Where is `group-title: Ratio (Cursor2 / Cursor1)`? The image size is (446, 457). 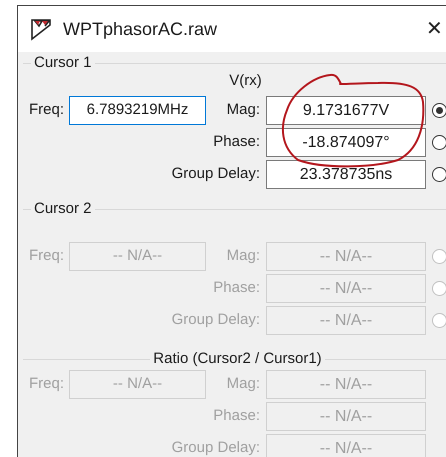 group-title: Ratio (Cursor2 / Cursor1) is located at coordinates (237, 359).